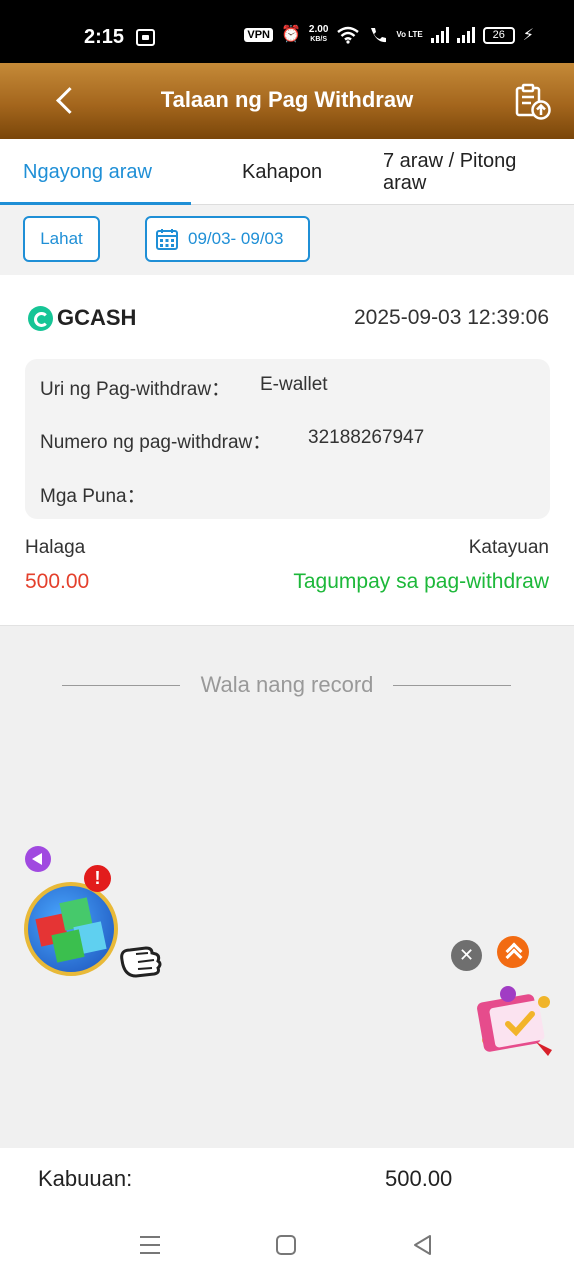 This screenshot has height=1280, width=574. What do you see at coordinates (57, 581) in the screenshot?
I see `amount-value: 500.00` at bounding box center [57, 581].